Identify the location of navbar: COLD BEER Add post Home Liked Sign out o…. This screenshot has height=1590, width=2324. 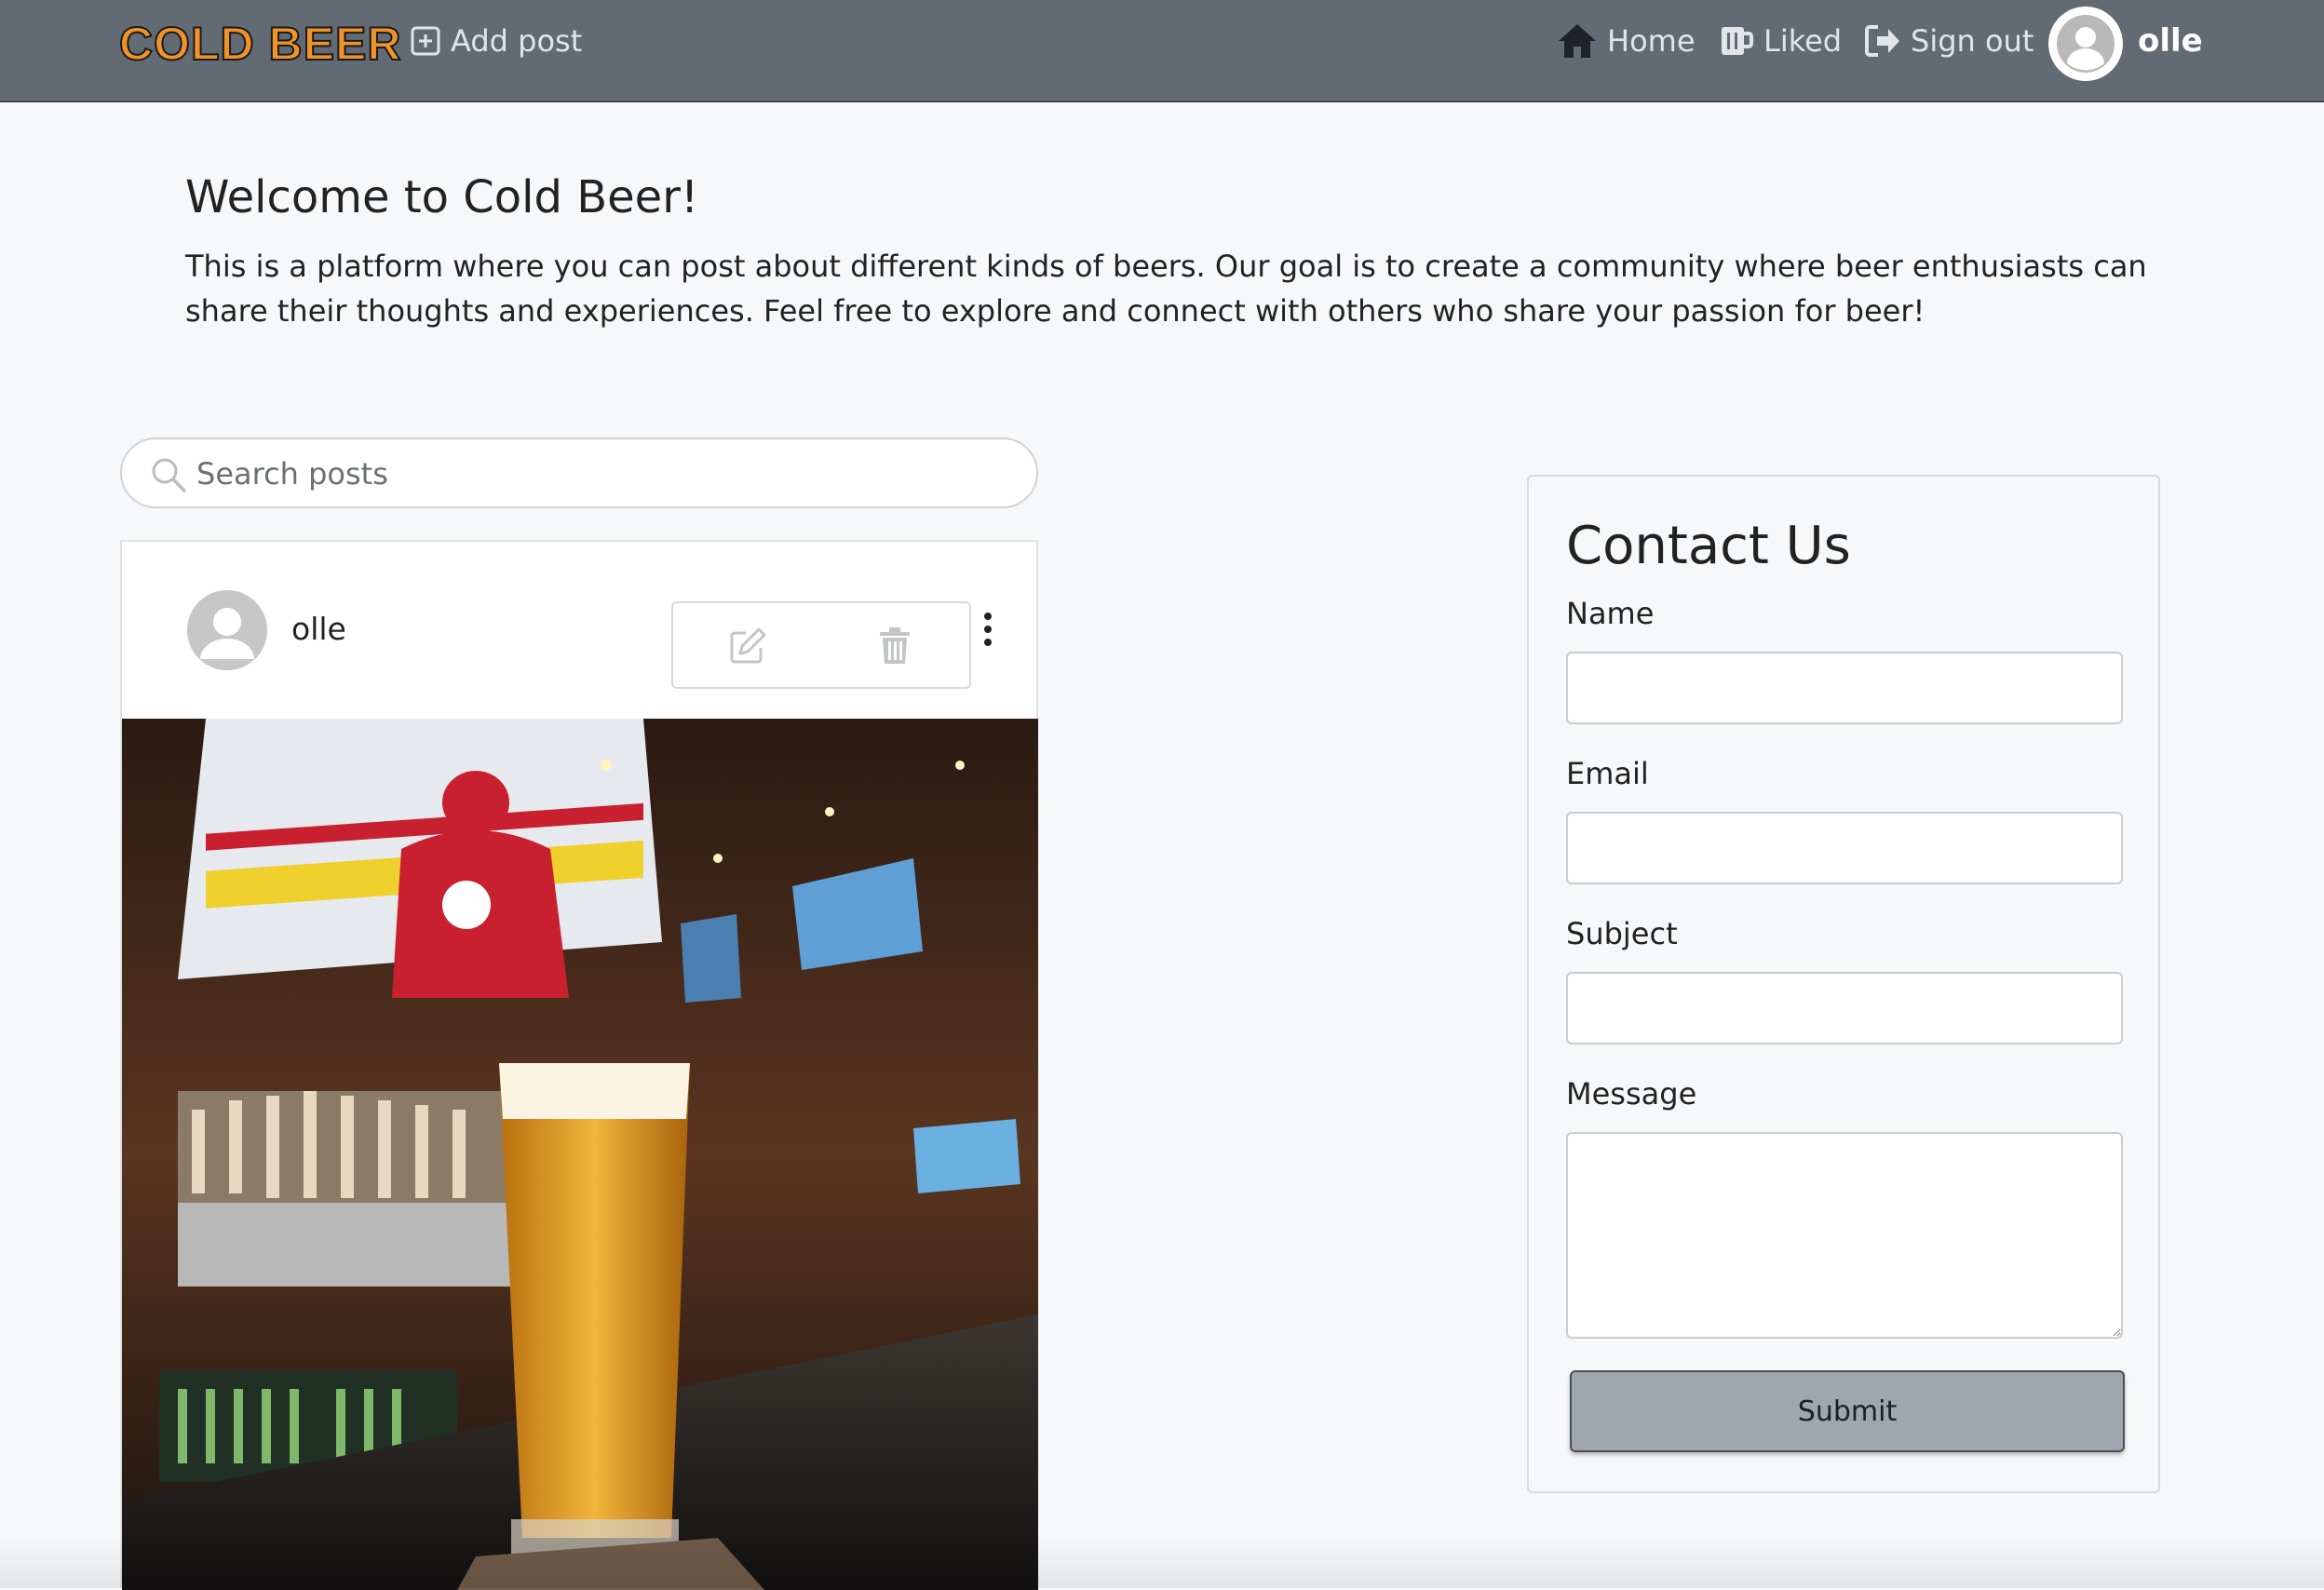
(1162, 51).